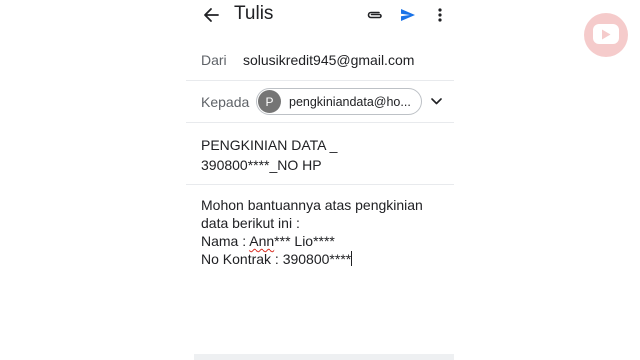  I want to click on from-row: Dari solusikredit945@gmail.com, so click(320, 60).